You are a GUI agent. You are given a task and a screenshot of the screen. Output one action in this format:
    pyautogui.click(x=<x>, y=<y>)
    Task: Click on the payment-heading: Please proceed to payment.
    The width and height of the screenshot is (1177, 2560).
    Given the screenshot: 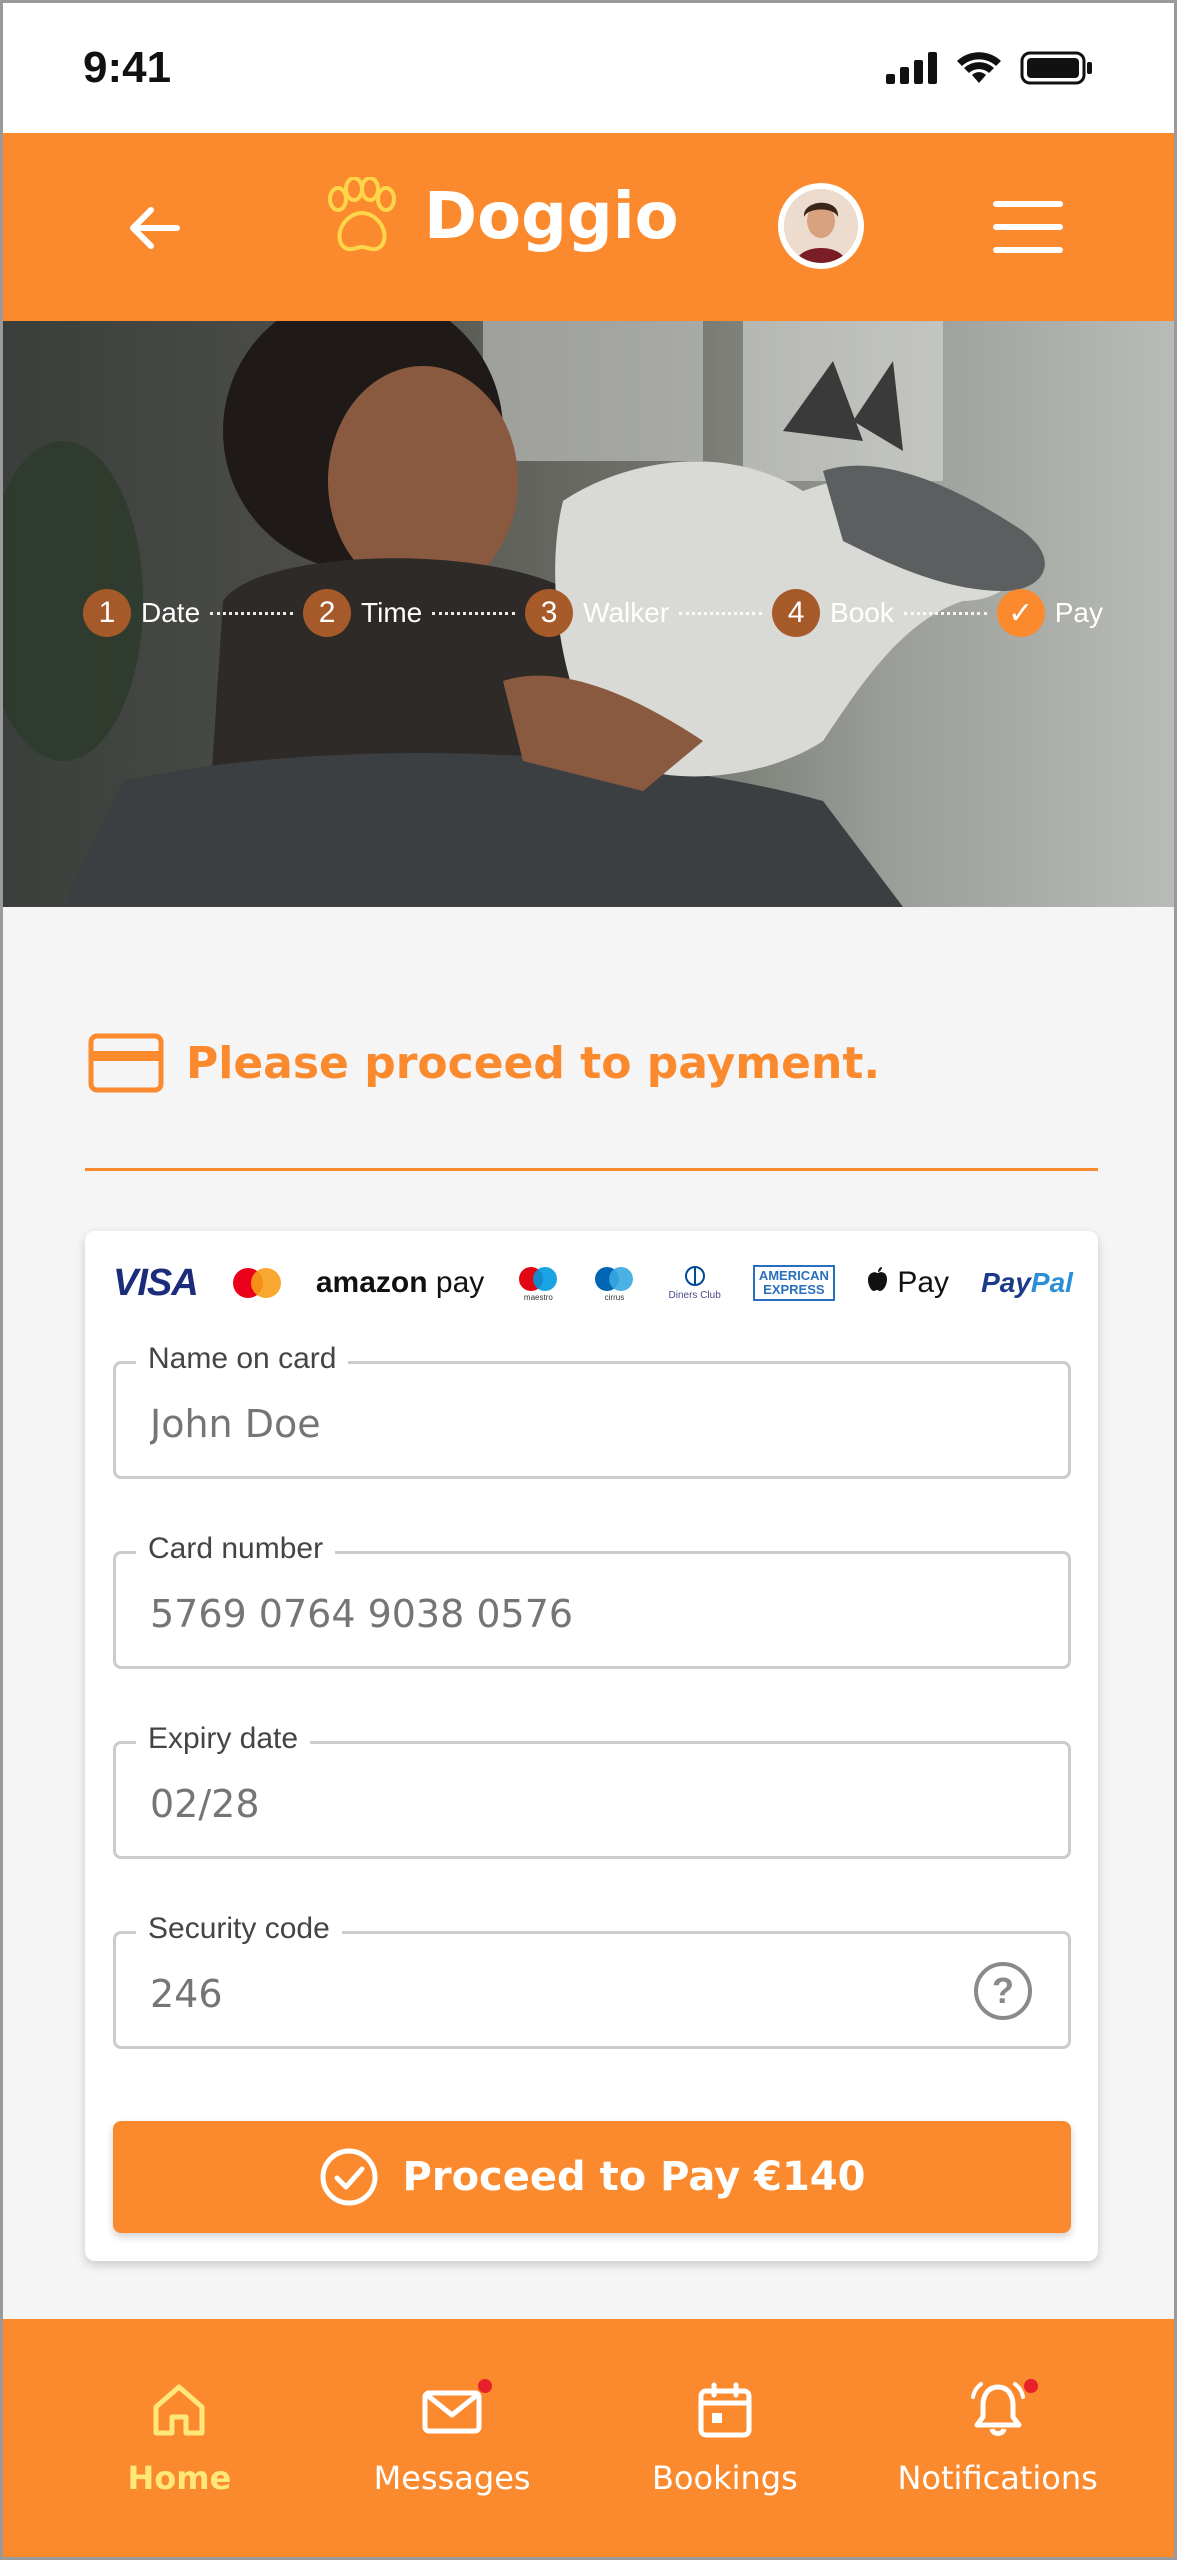 What is the action you would take?
    pyautogui.click(x=484, y=1063)
    